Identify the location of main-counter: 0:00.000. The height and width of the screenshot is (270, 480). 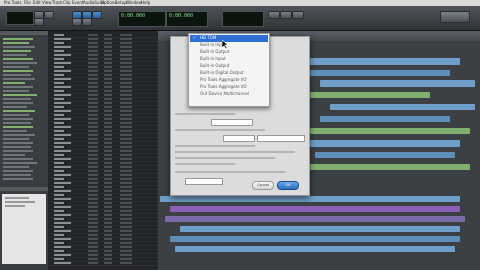
(142, 19).